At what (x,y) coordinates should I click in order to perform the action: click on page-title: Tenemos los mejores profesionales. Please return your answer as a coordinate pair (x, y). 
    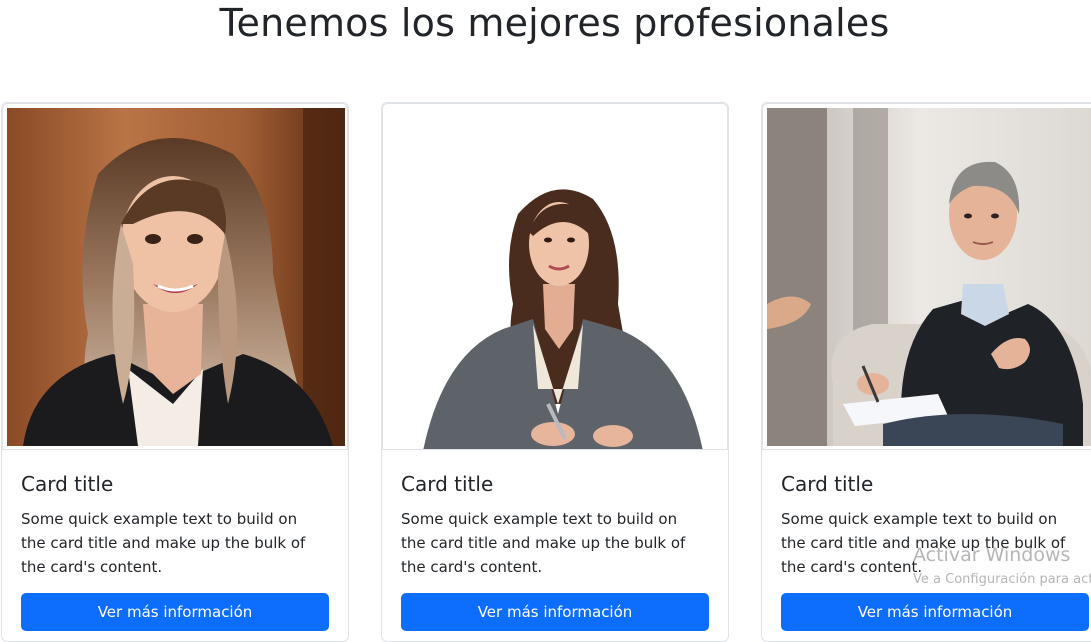
    Looking at the image, I should click on (554, 23).